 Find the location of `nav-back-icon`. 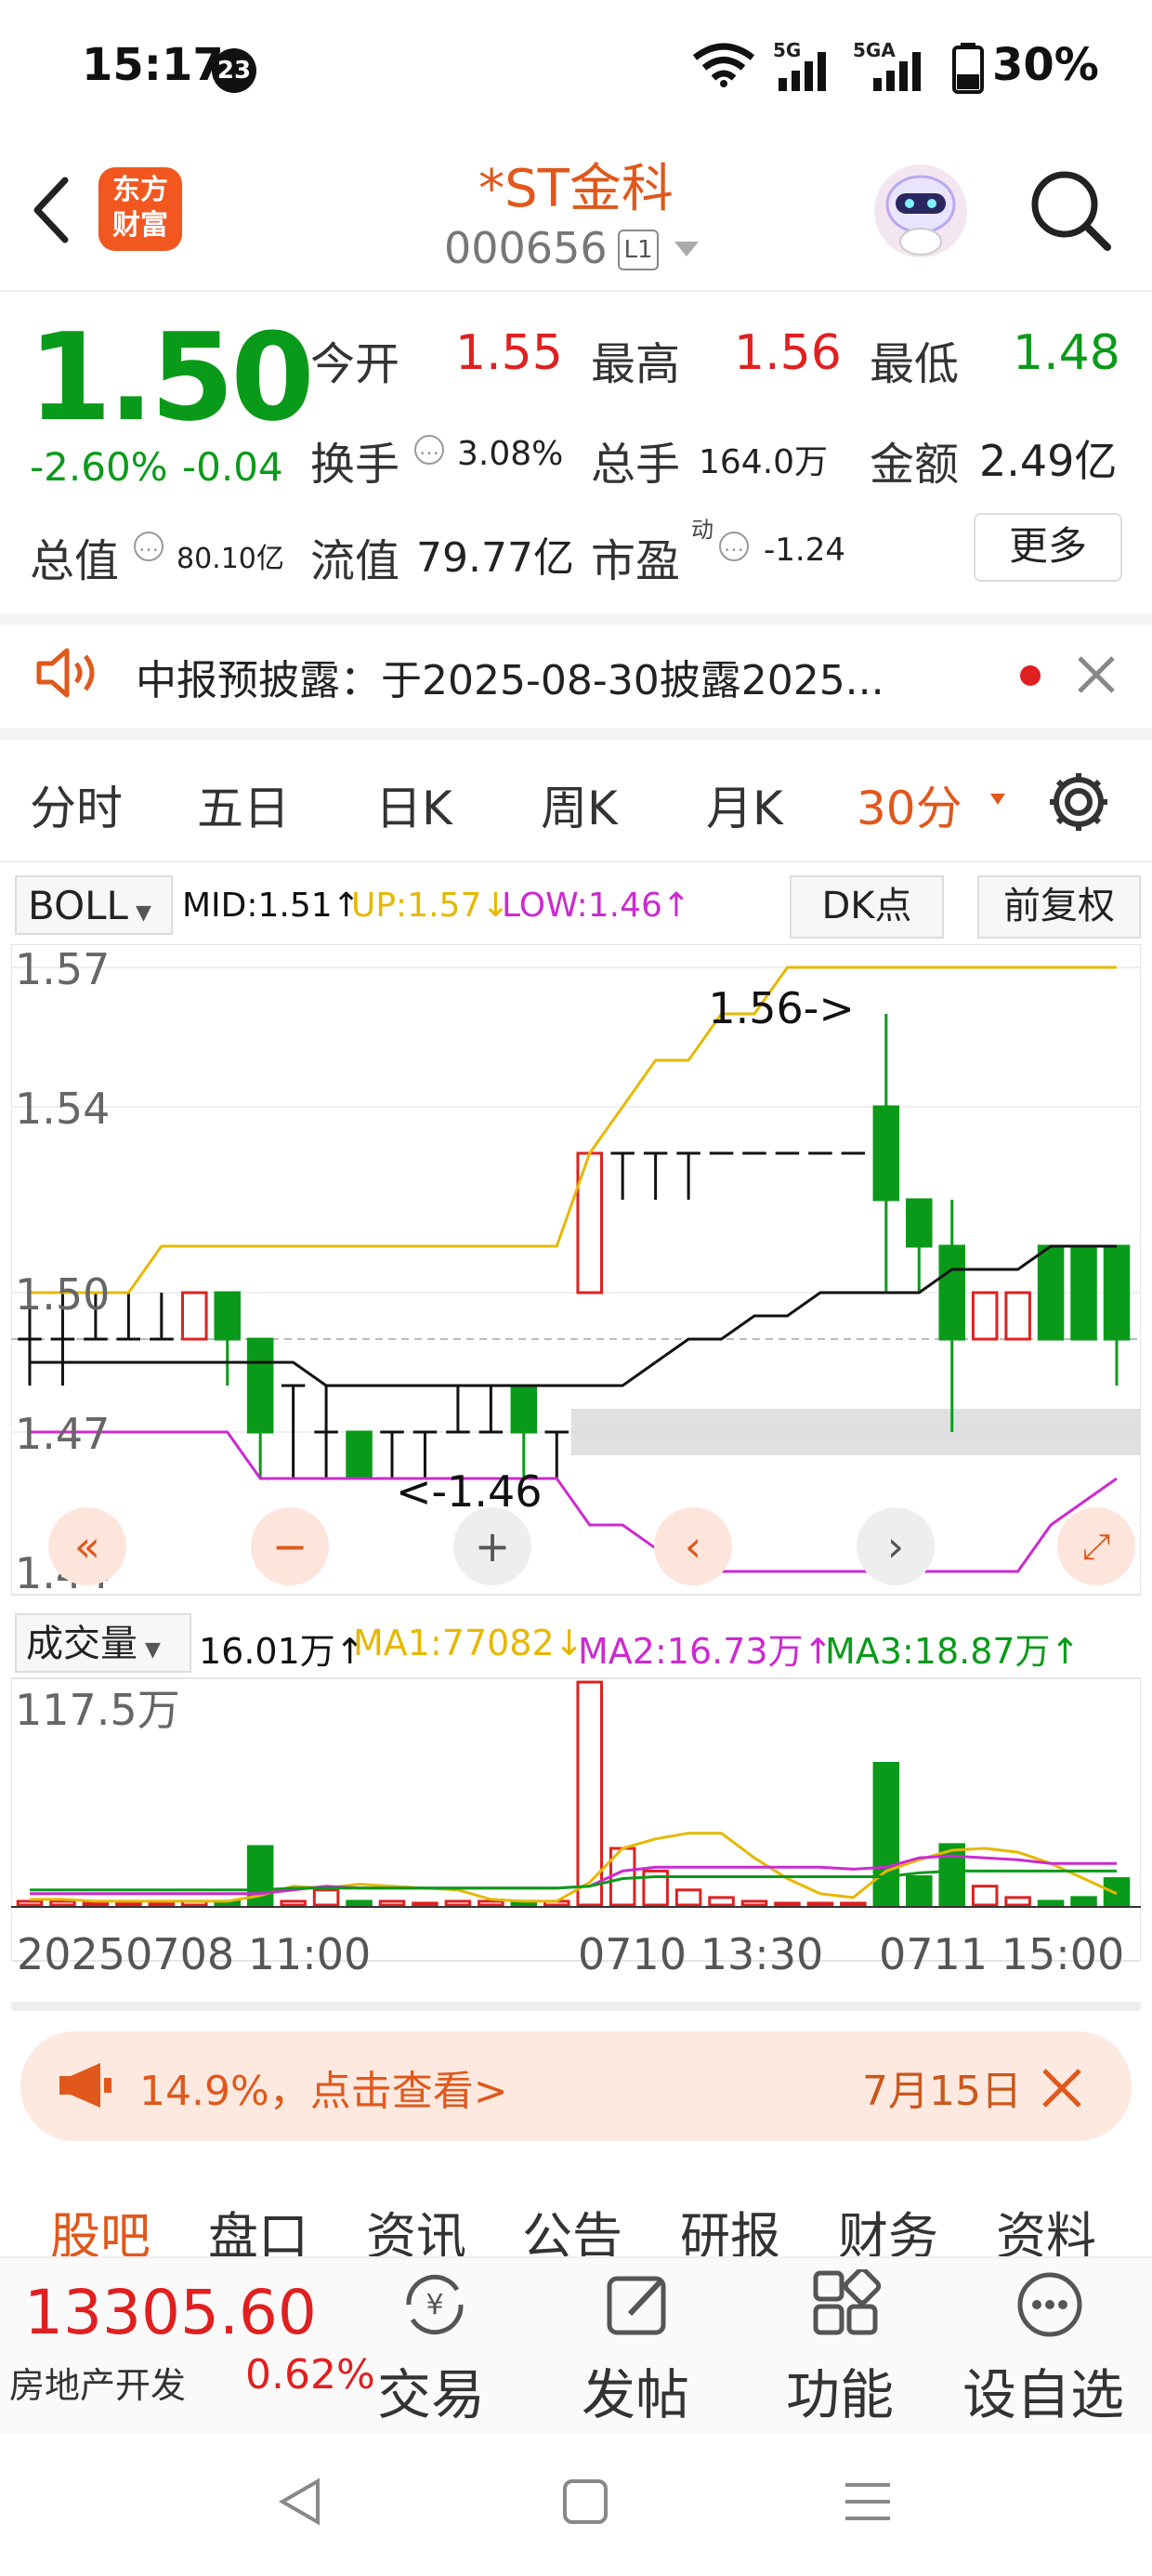

nav-back-icon is located at coordinates (301, 2502).